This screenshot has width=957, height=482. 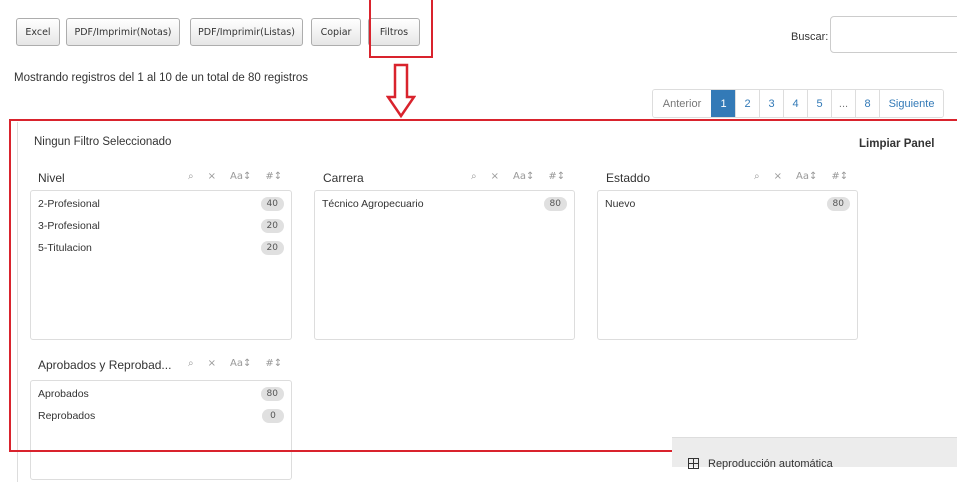 What do you see at coordinates (693, 465) in the screenshot?
I see `grid-icon` at bounding box center [693, 465].